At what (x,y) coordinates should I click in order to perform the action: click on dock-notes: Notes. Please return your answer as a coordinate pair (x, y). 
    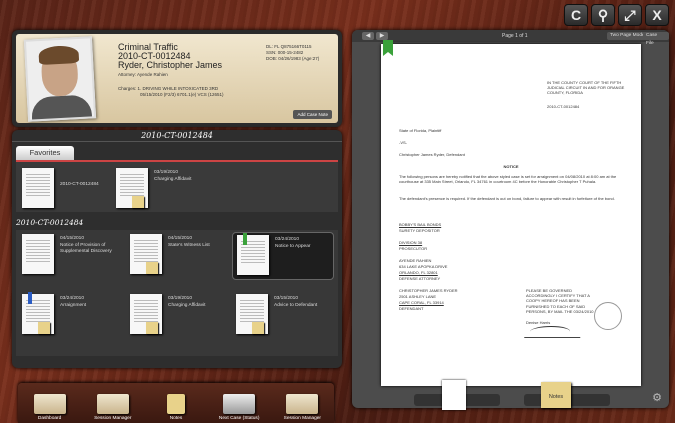
    Looking at the image, I should click on (176, 407).